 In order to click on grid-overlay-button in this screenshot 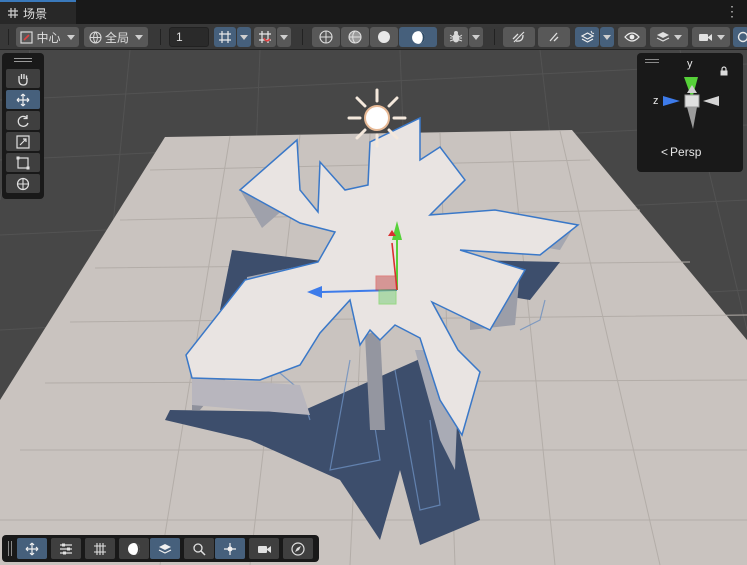, I will do `click(100, 548)`.